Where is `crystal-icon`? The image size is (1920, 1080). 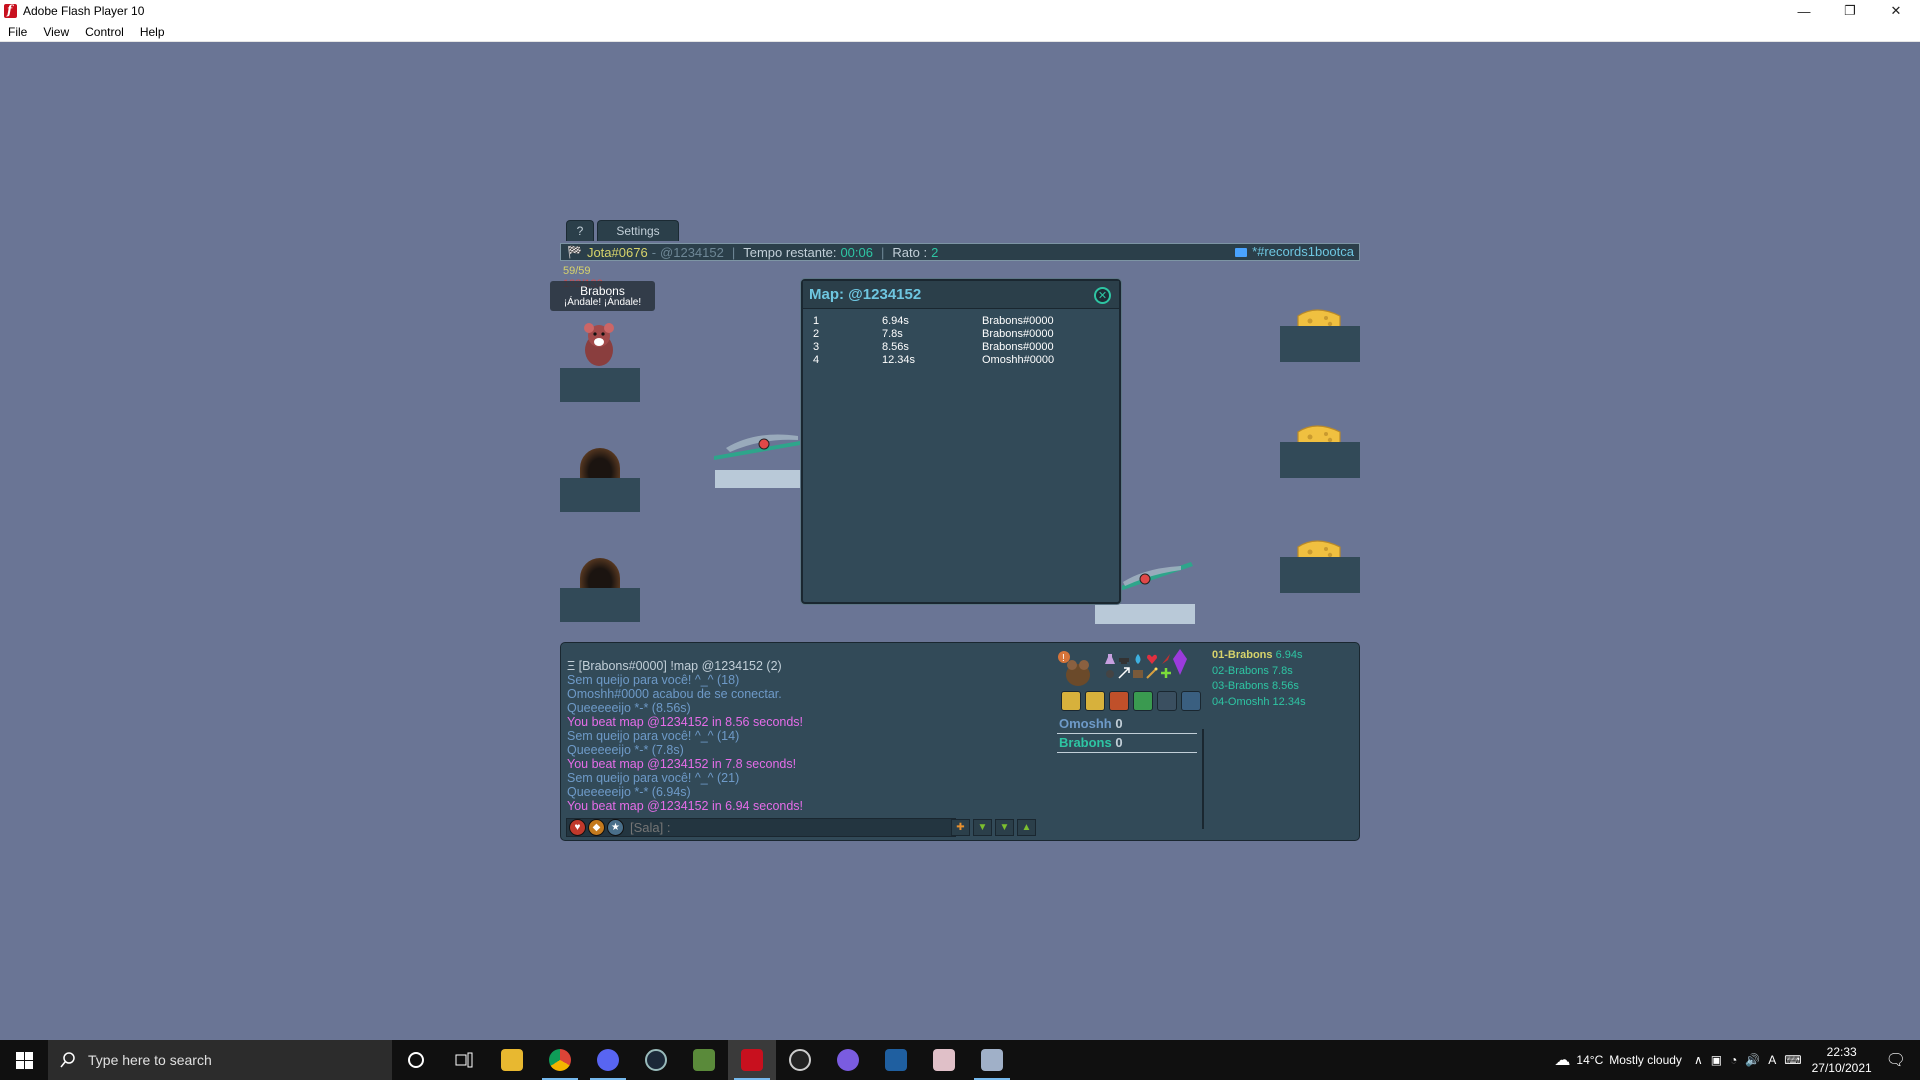 crystal-icon is located at coordinates (1180, 662).